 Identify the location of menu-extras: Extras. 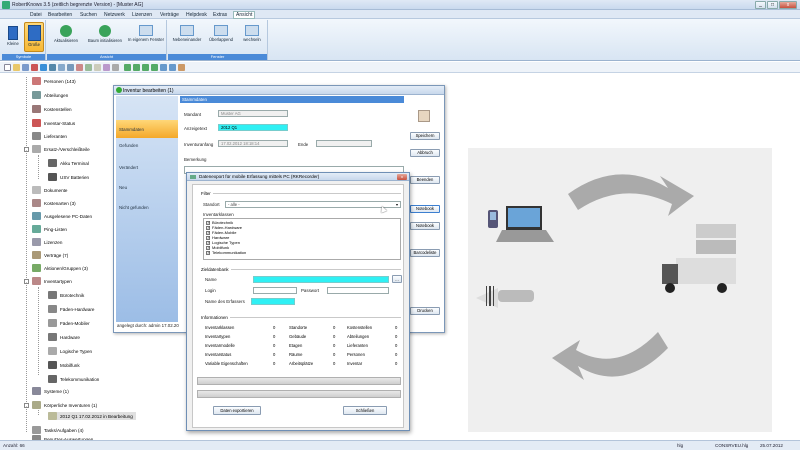
(220, 15).